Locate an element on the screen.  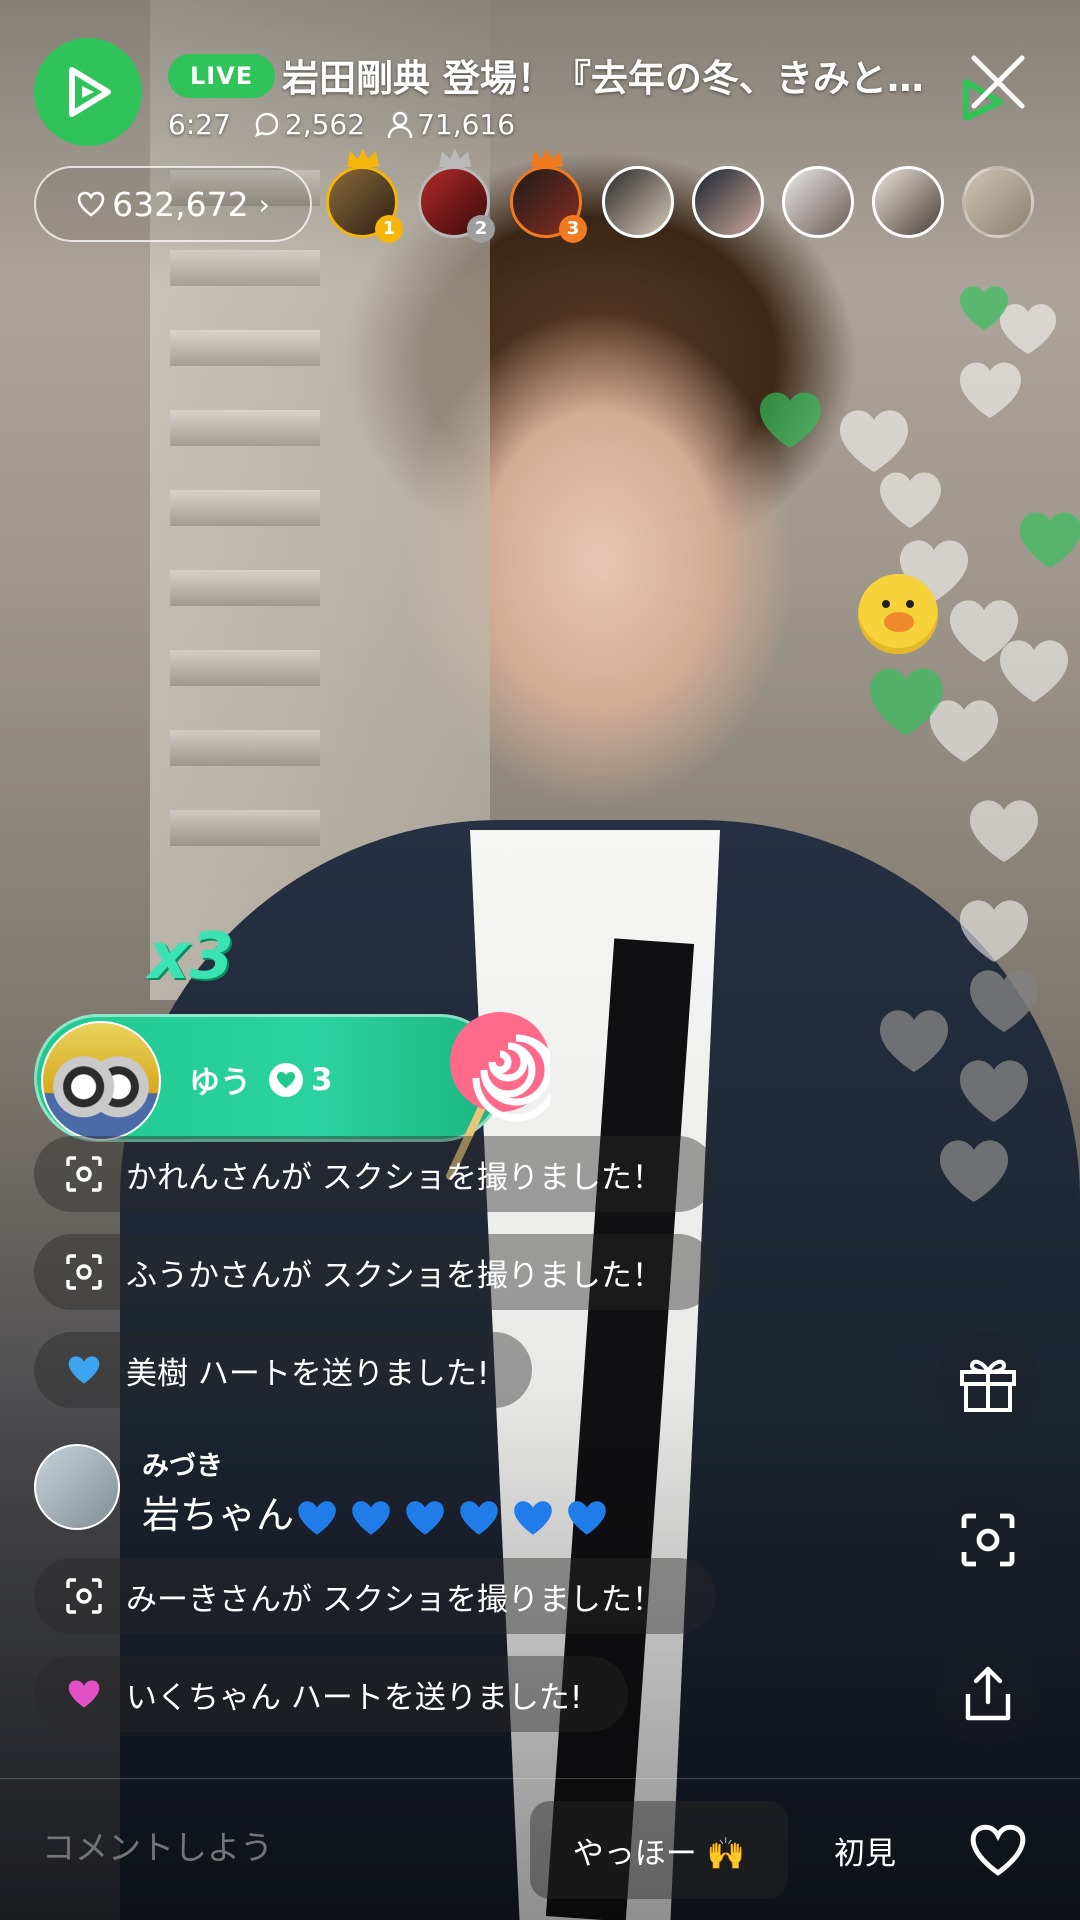
comment-input is located at coordinates (272, 1847).